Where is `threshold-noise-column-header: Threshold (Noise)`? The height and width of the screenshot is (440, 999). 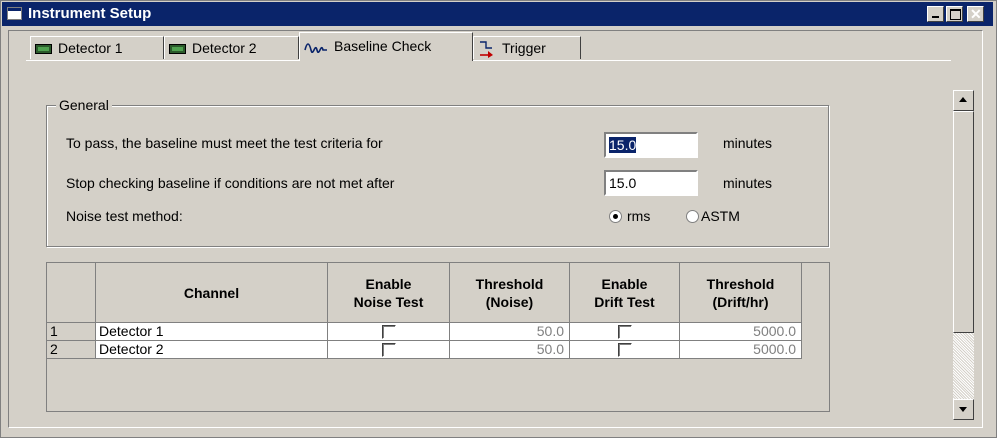
threshold-noise-column-header: Threshold (Noise) is located at coordinates (510, 293).